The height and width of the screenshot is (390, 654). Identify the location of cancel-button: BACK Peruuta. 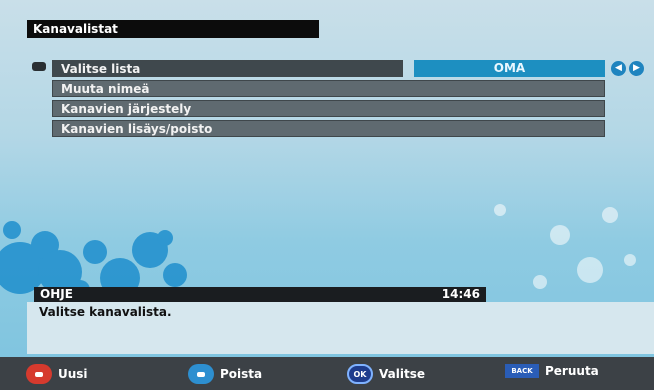
(552, 371).